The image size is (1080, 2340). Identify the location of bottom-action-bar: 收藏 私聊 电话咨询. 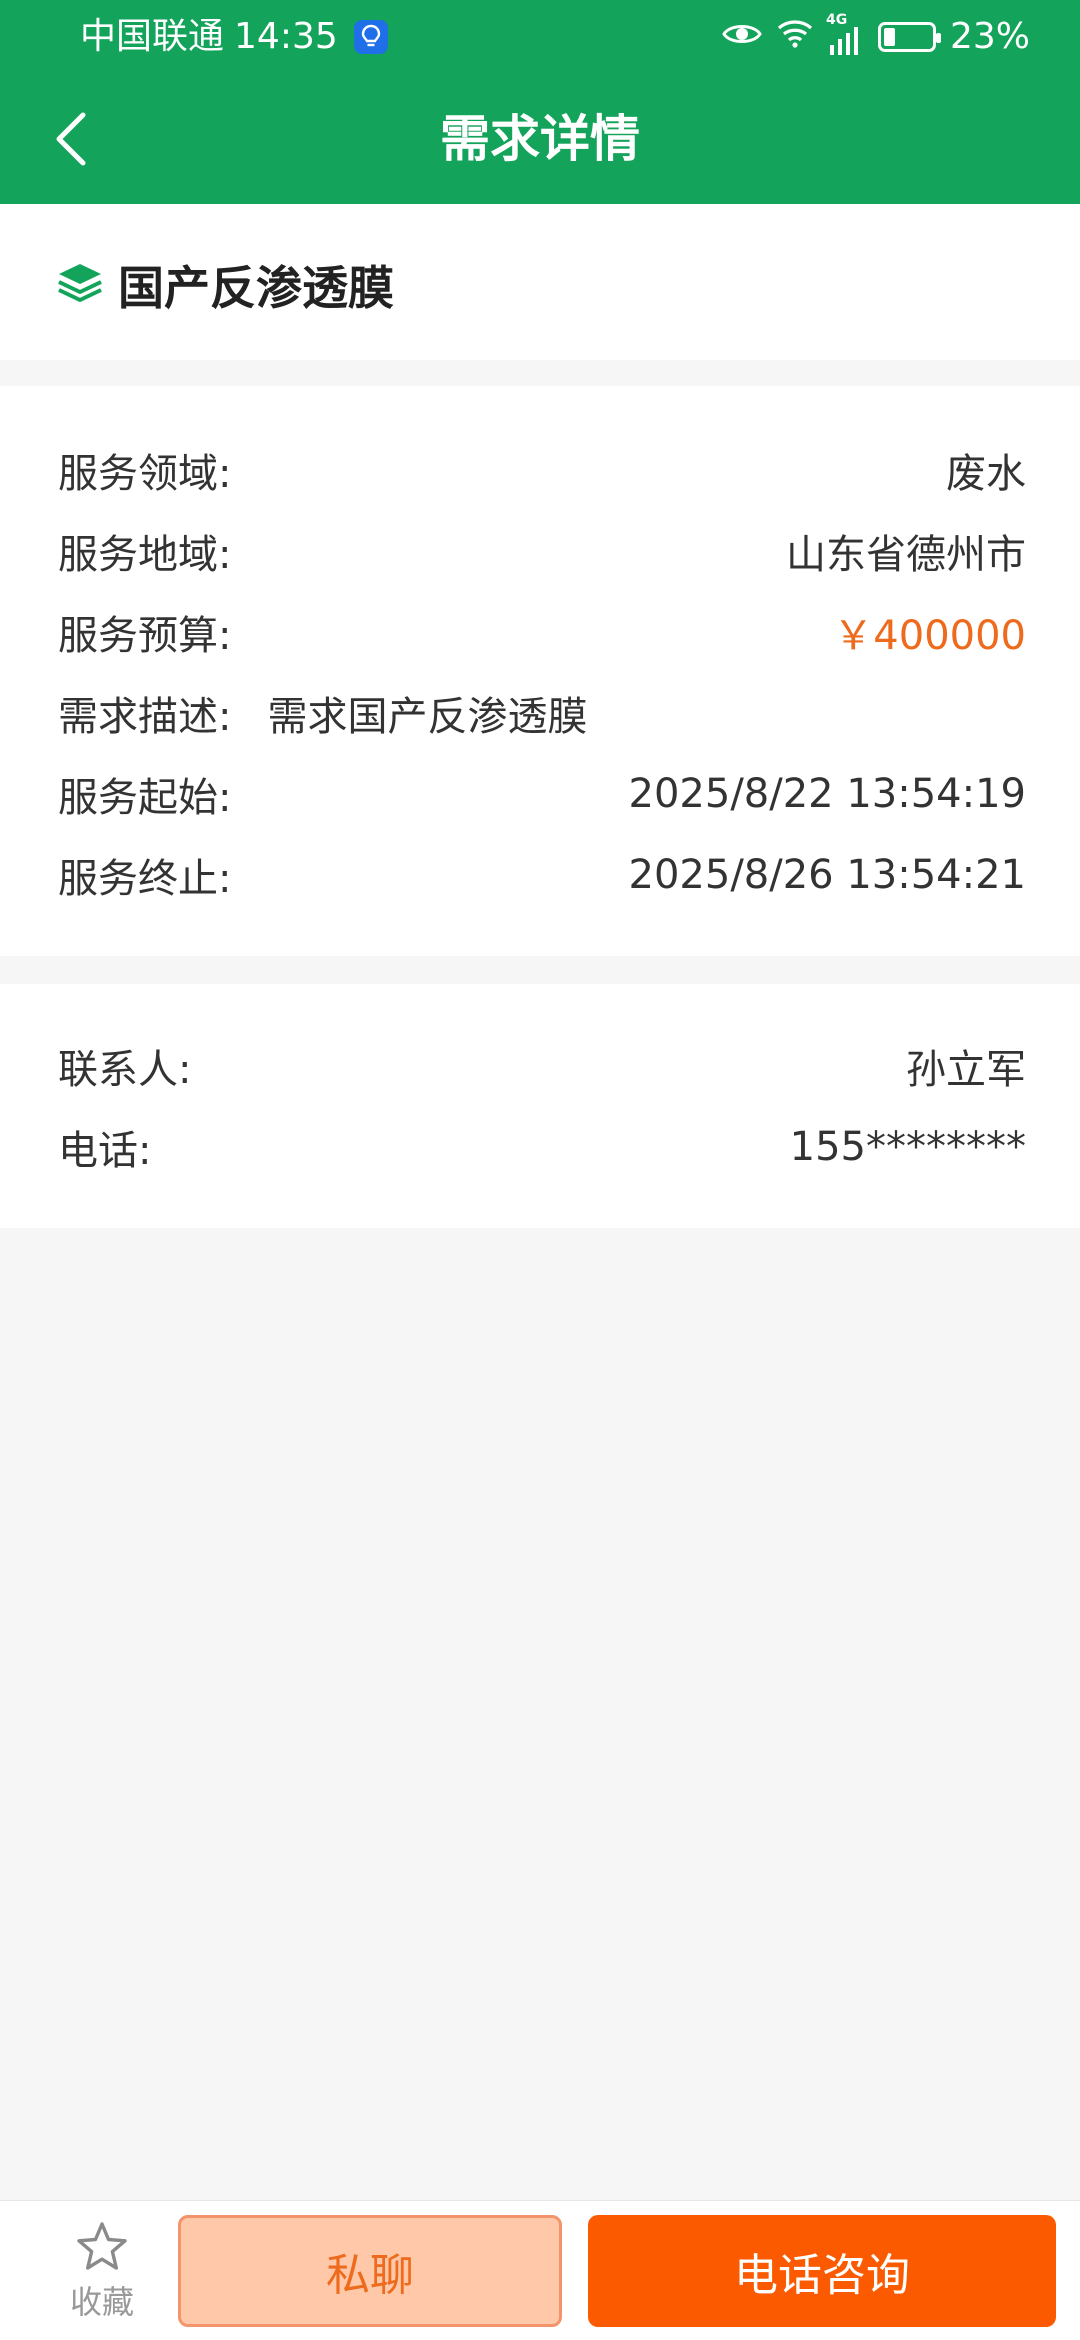
(540, 2270).